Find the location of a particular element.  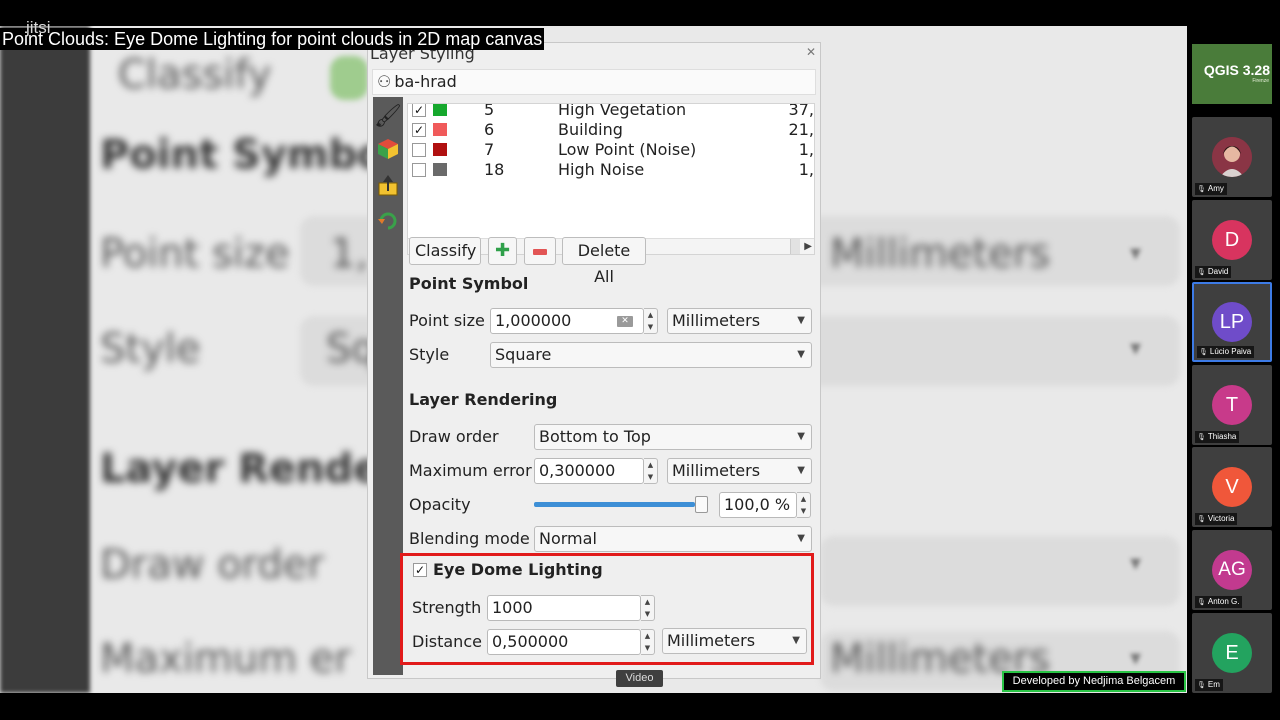

participant-tile: D 🎙 David is located at coordinates (1232, 240).